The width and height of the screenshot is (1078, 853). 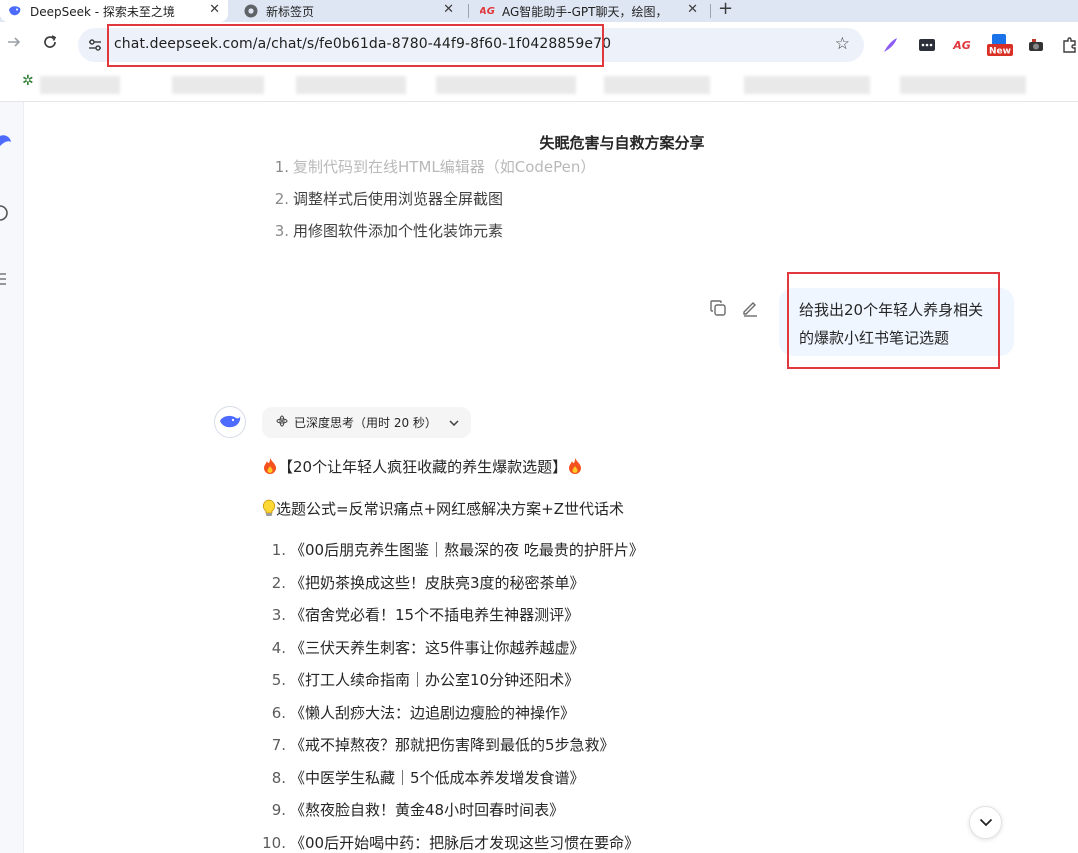 What do you see at coordinates (450, 509) in the screenshot?
I see `formula-text: 选题公式=反常识痛点+网红感解决方案+Z世代话术` at bounding box center [450, 509].